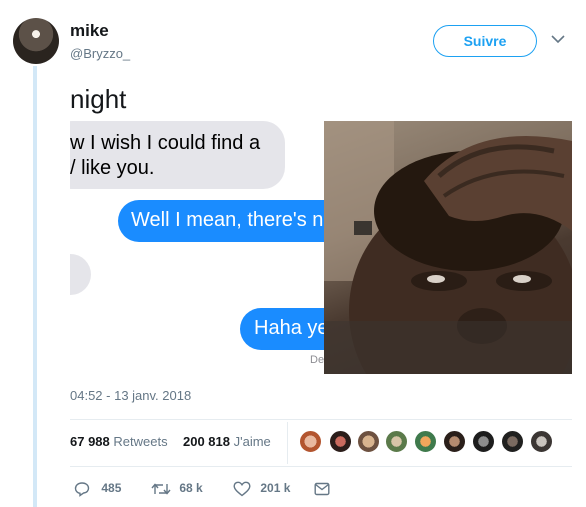  I want to click on tweet-text: night, so click(98, 99).